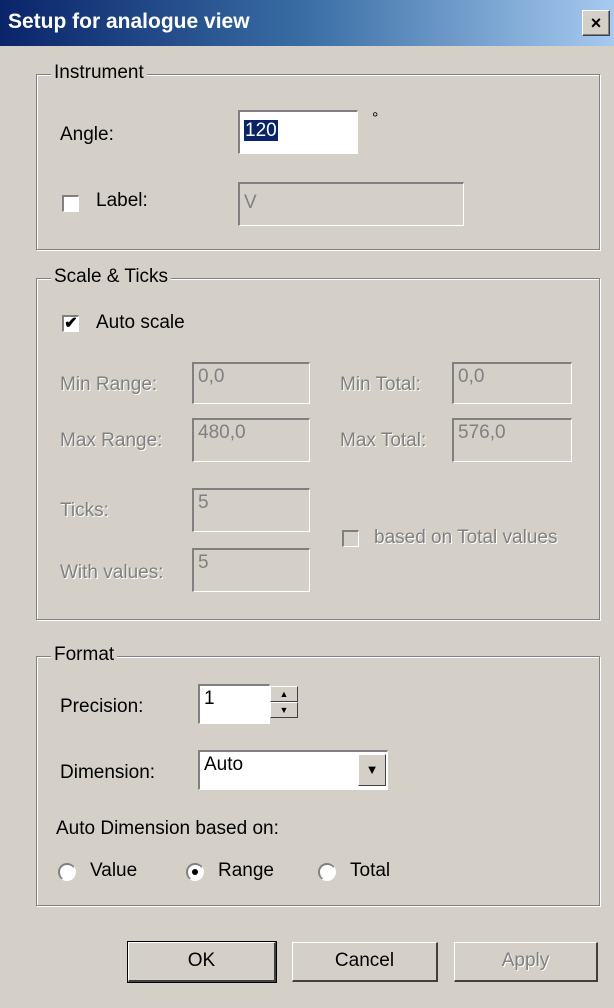 Image resolution: width=614 pixels, height=1008 pixels. What do you see at coordinates (380, 384) in the screenshot?
I see `min-total-label: Min Total:` at bounding box center [380, 384].